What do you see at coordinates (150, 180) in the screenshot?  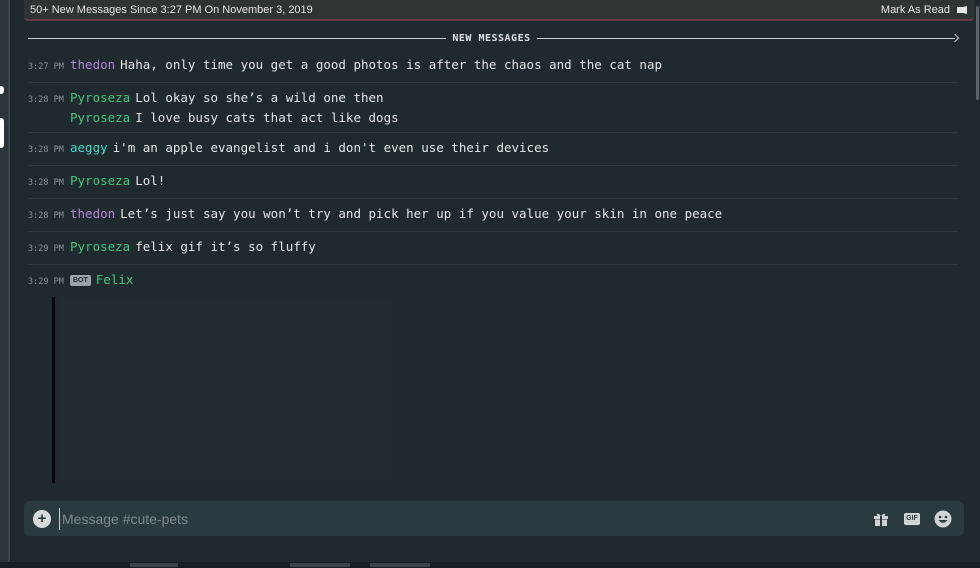 I see `message-text: Lol!` at bounding box center [150, 180].